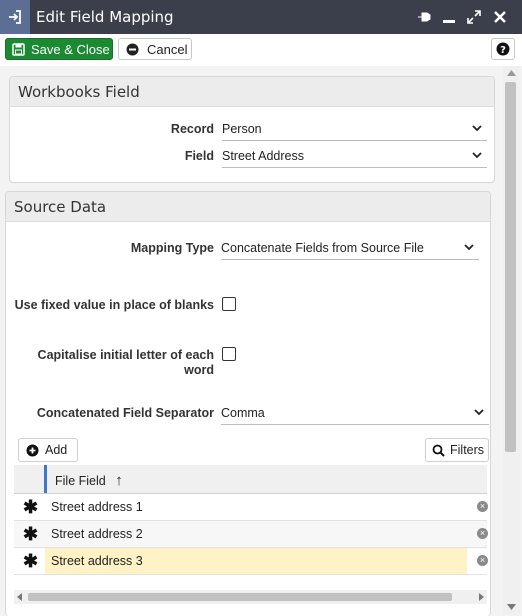 The width and height of the screenshot is (522, 616). I want to click on close-icon, so click(500, 17).